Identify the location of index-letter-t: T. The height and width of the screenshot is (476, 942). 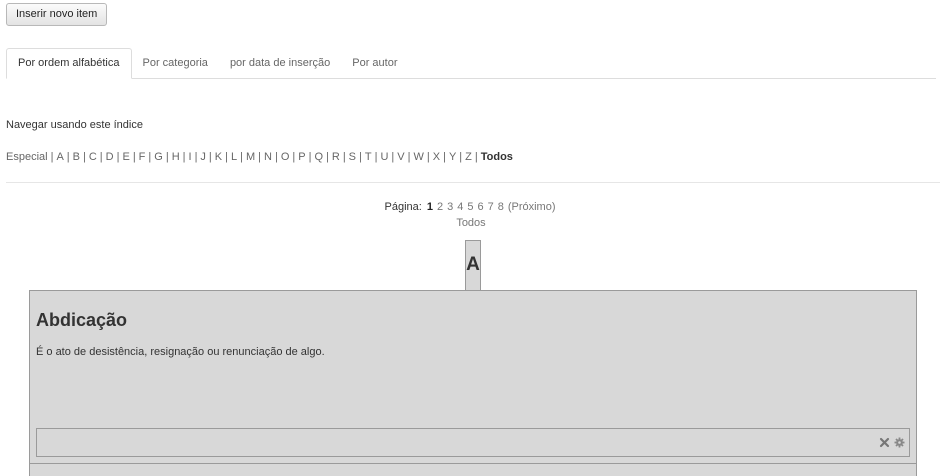
(368, 157).